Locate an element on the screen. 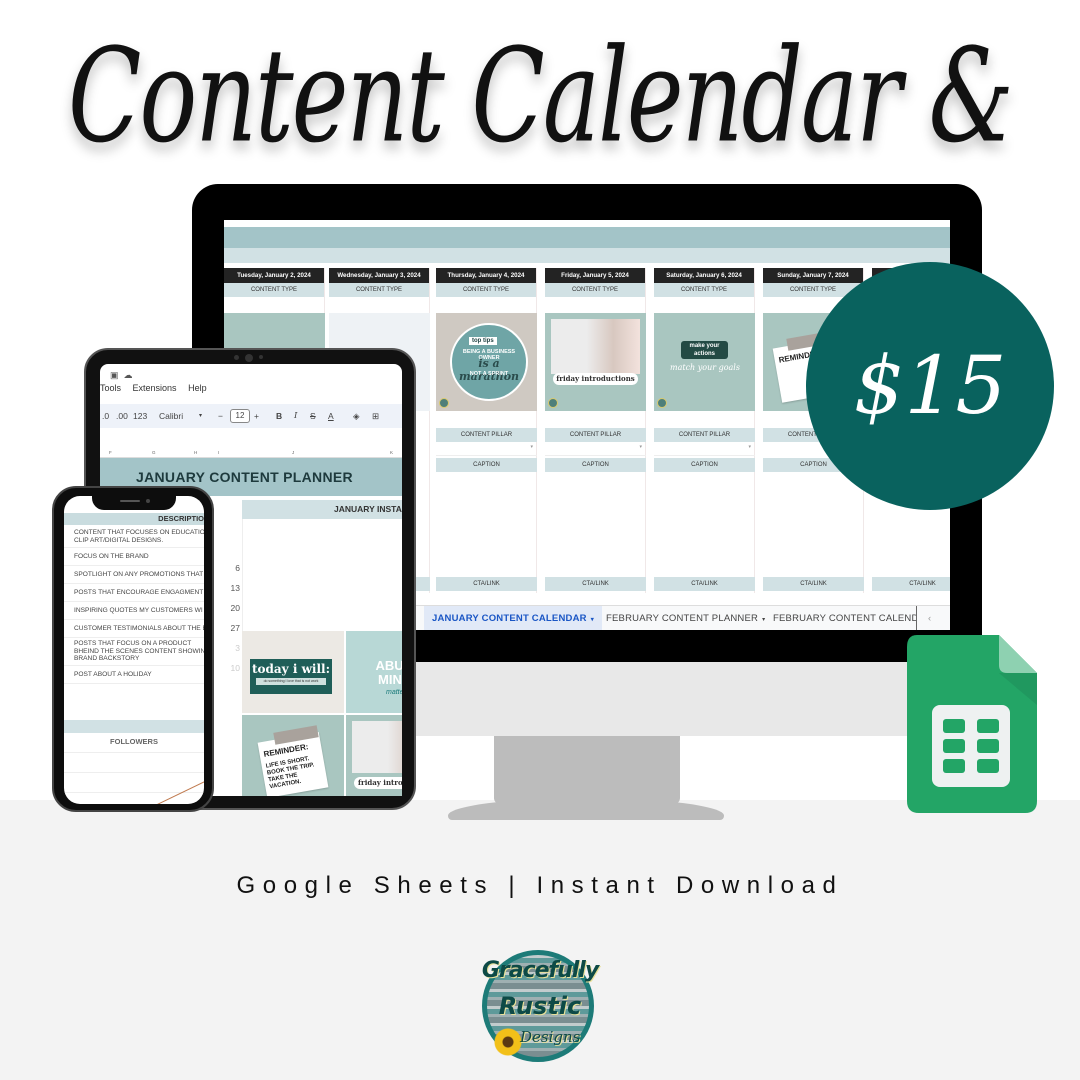 This screenshot has width=1080, height=1080. post-text: is a marathon is located at coordinates (489, 370).